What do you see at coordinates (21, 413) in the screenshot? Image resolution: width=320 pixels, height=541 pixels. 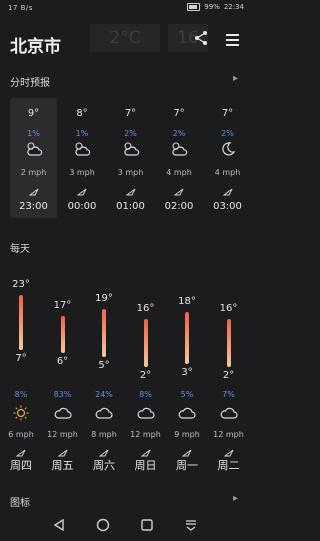 I see `sun-icon` at bounding box center [21, 413].